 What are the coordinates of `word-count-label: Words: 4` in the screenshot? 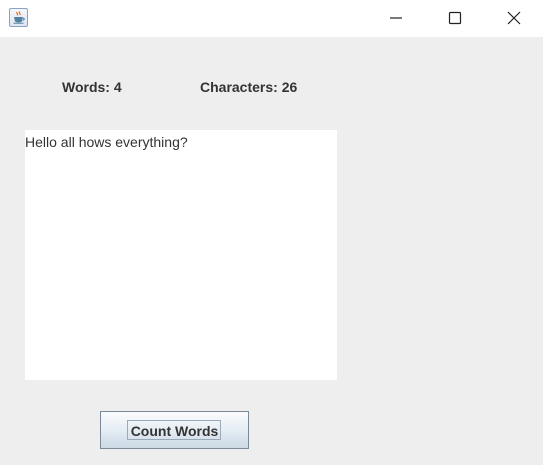 It's located at (92, 87).